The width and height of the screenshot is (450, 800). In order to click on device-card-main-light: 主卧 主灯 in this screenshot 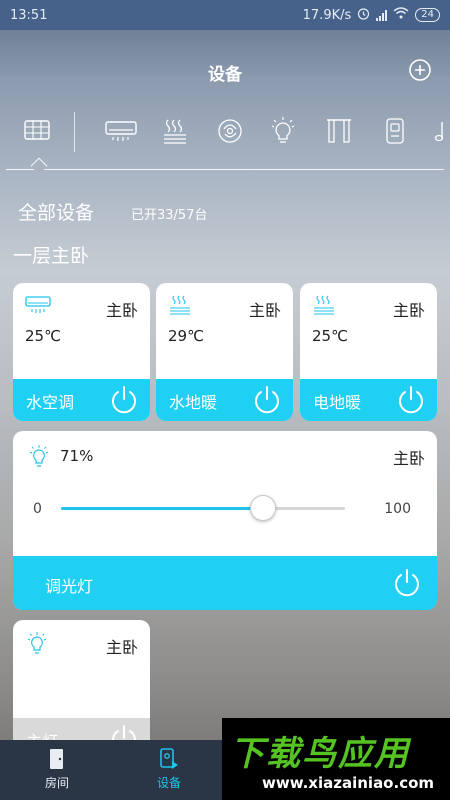, I will do `click(81, 689)`.